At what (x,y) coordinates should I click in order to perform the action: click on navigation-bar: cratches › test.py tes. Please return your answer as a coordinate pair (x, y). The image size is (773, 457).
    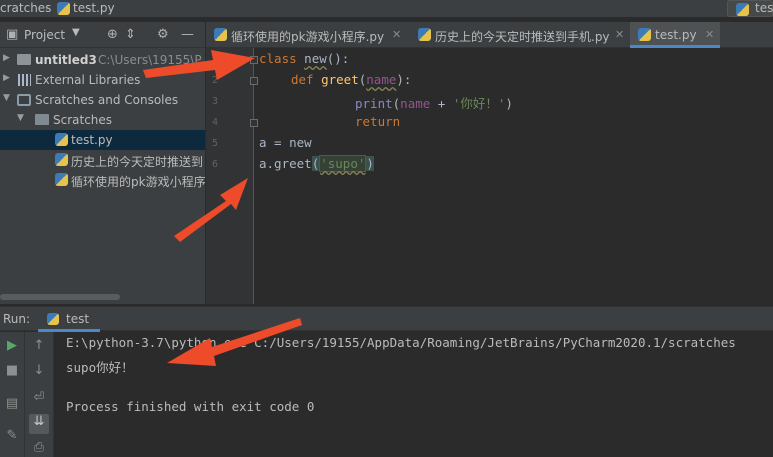
    Looking at the image, I should click on (386, 9).